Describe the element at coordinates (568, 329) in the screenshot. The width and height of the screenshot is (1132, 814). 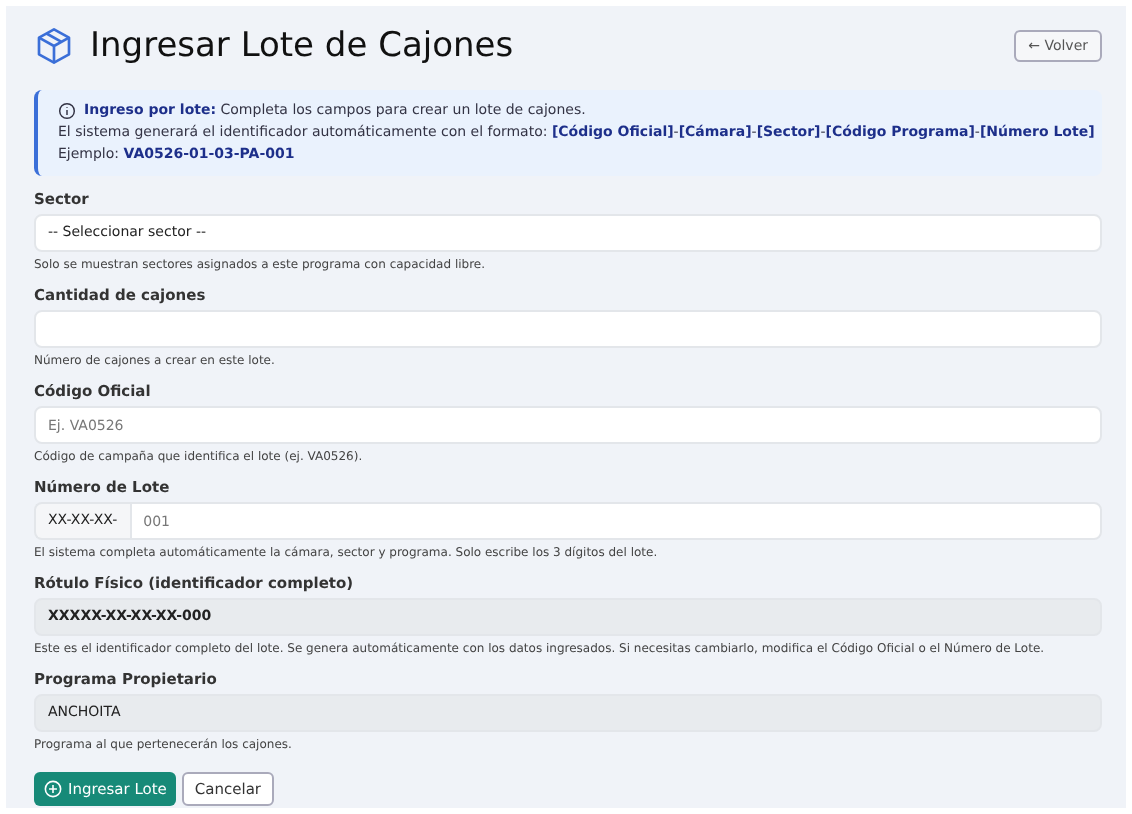
I see `input-field` at that location.